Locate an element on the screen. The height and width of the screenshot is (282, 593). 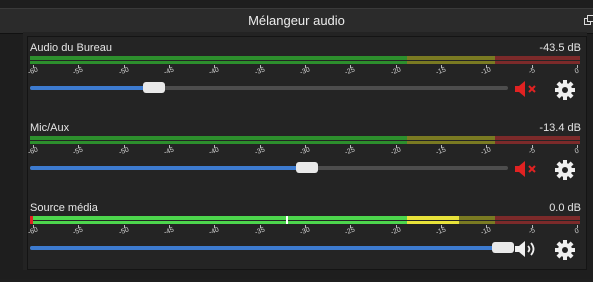
float-dock-icon is located at coordinates (588, 20).